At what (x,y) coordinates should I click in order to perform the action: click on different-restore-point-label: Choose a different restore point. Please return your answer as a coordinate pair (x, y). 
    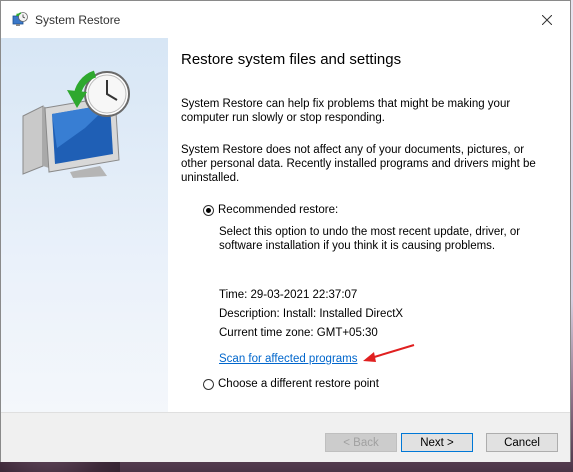
    Looking at the image, I should click on (298, 384).